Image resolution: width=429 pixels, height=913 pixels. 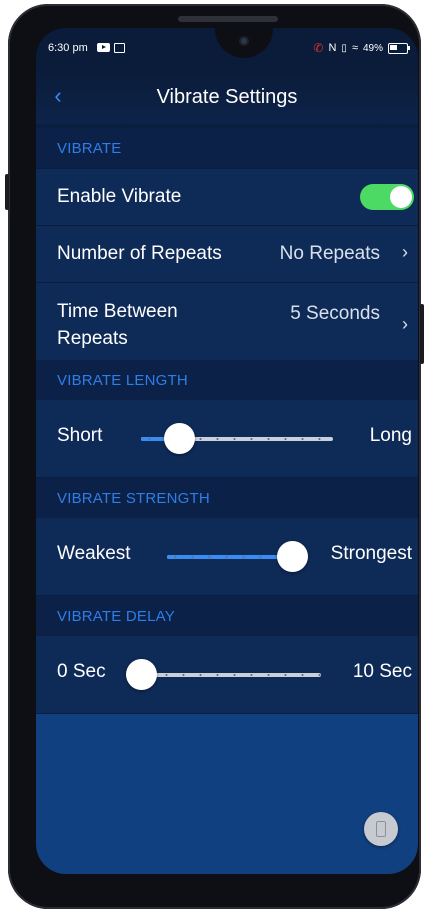 What do you see at coordinates (122, 380) in the screenshot?
I see `section-title: VIBRATE LENGTH` at bounding box center [122, 380].